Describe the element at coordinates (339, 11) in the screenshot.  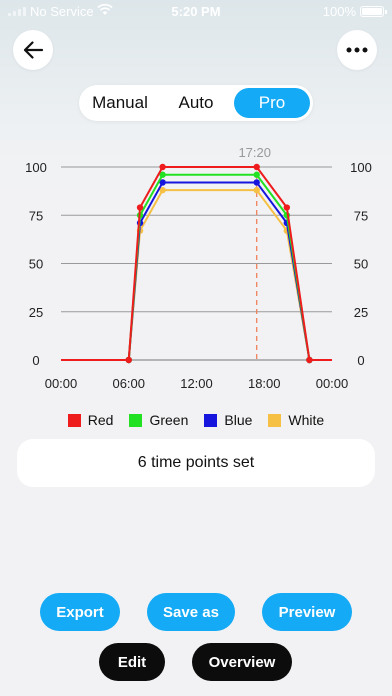
I see `battery-percent: 100%` at that location.